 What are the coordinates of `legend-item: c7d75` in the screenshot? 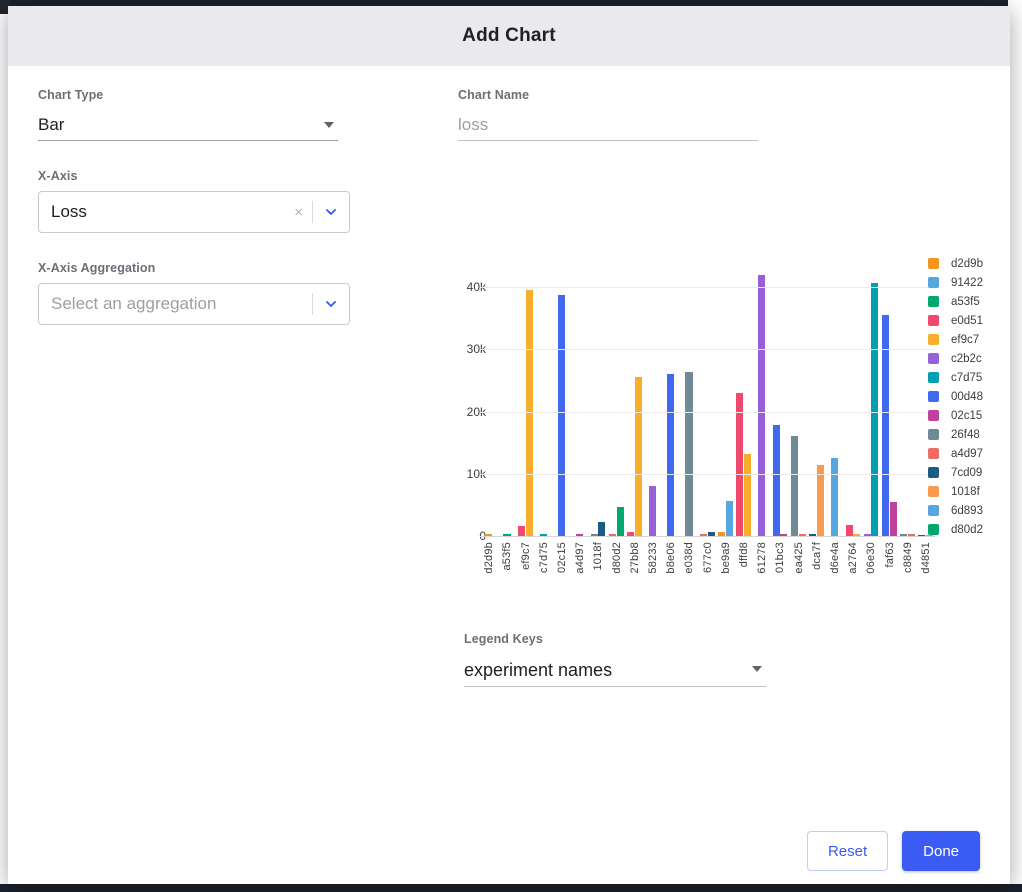 It's located at (969, 377).